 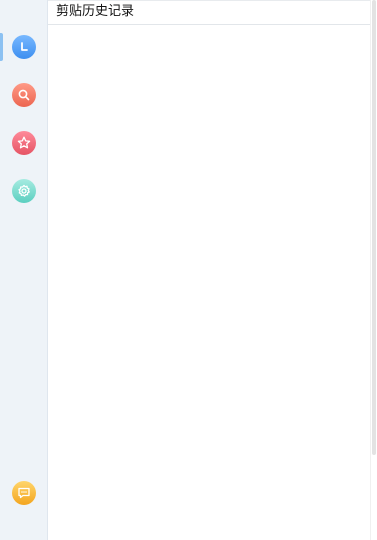 I want to click on active-indicator, so click(x=1, y=47).